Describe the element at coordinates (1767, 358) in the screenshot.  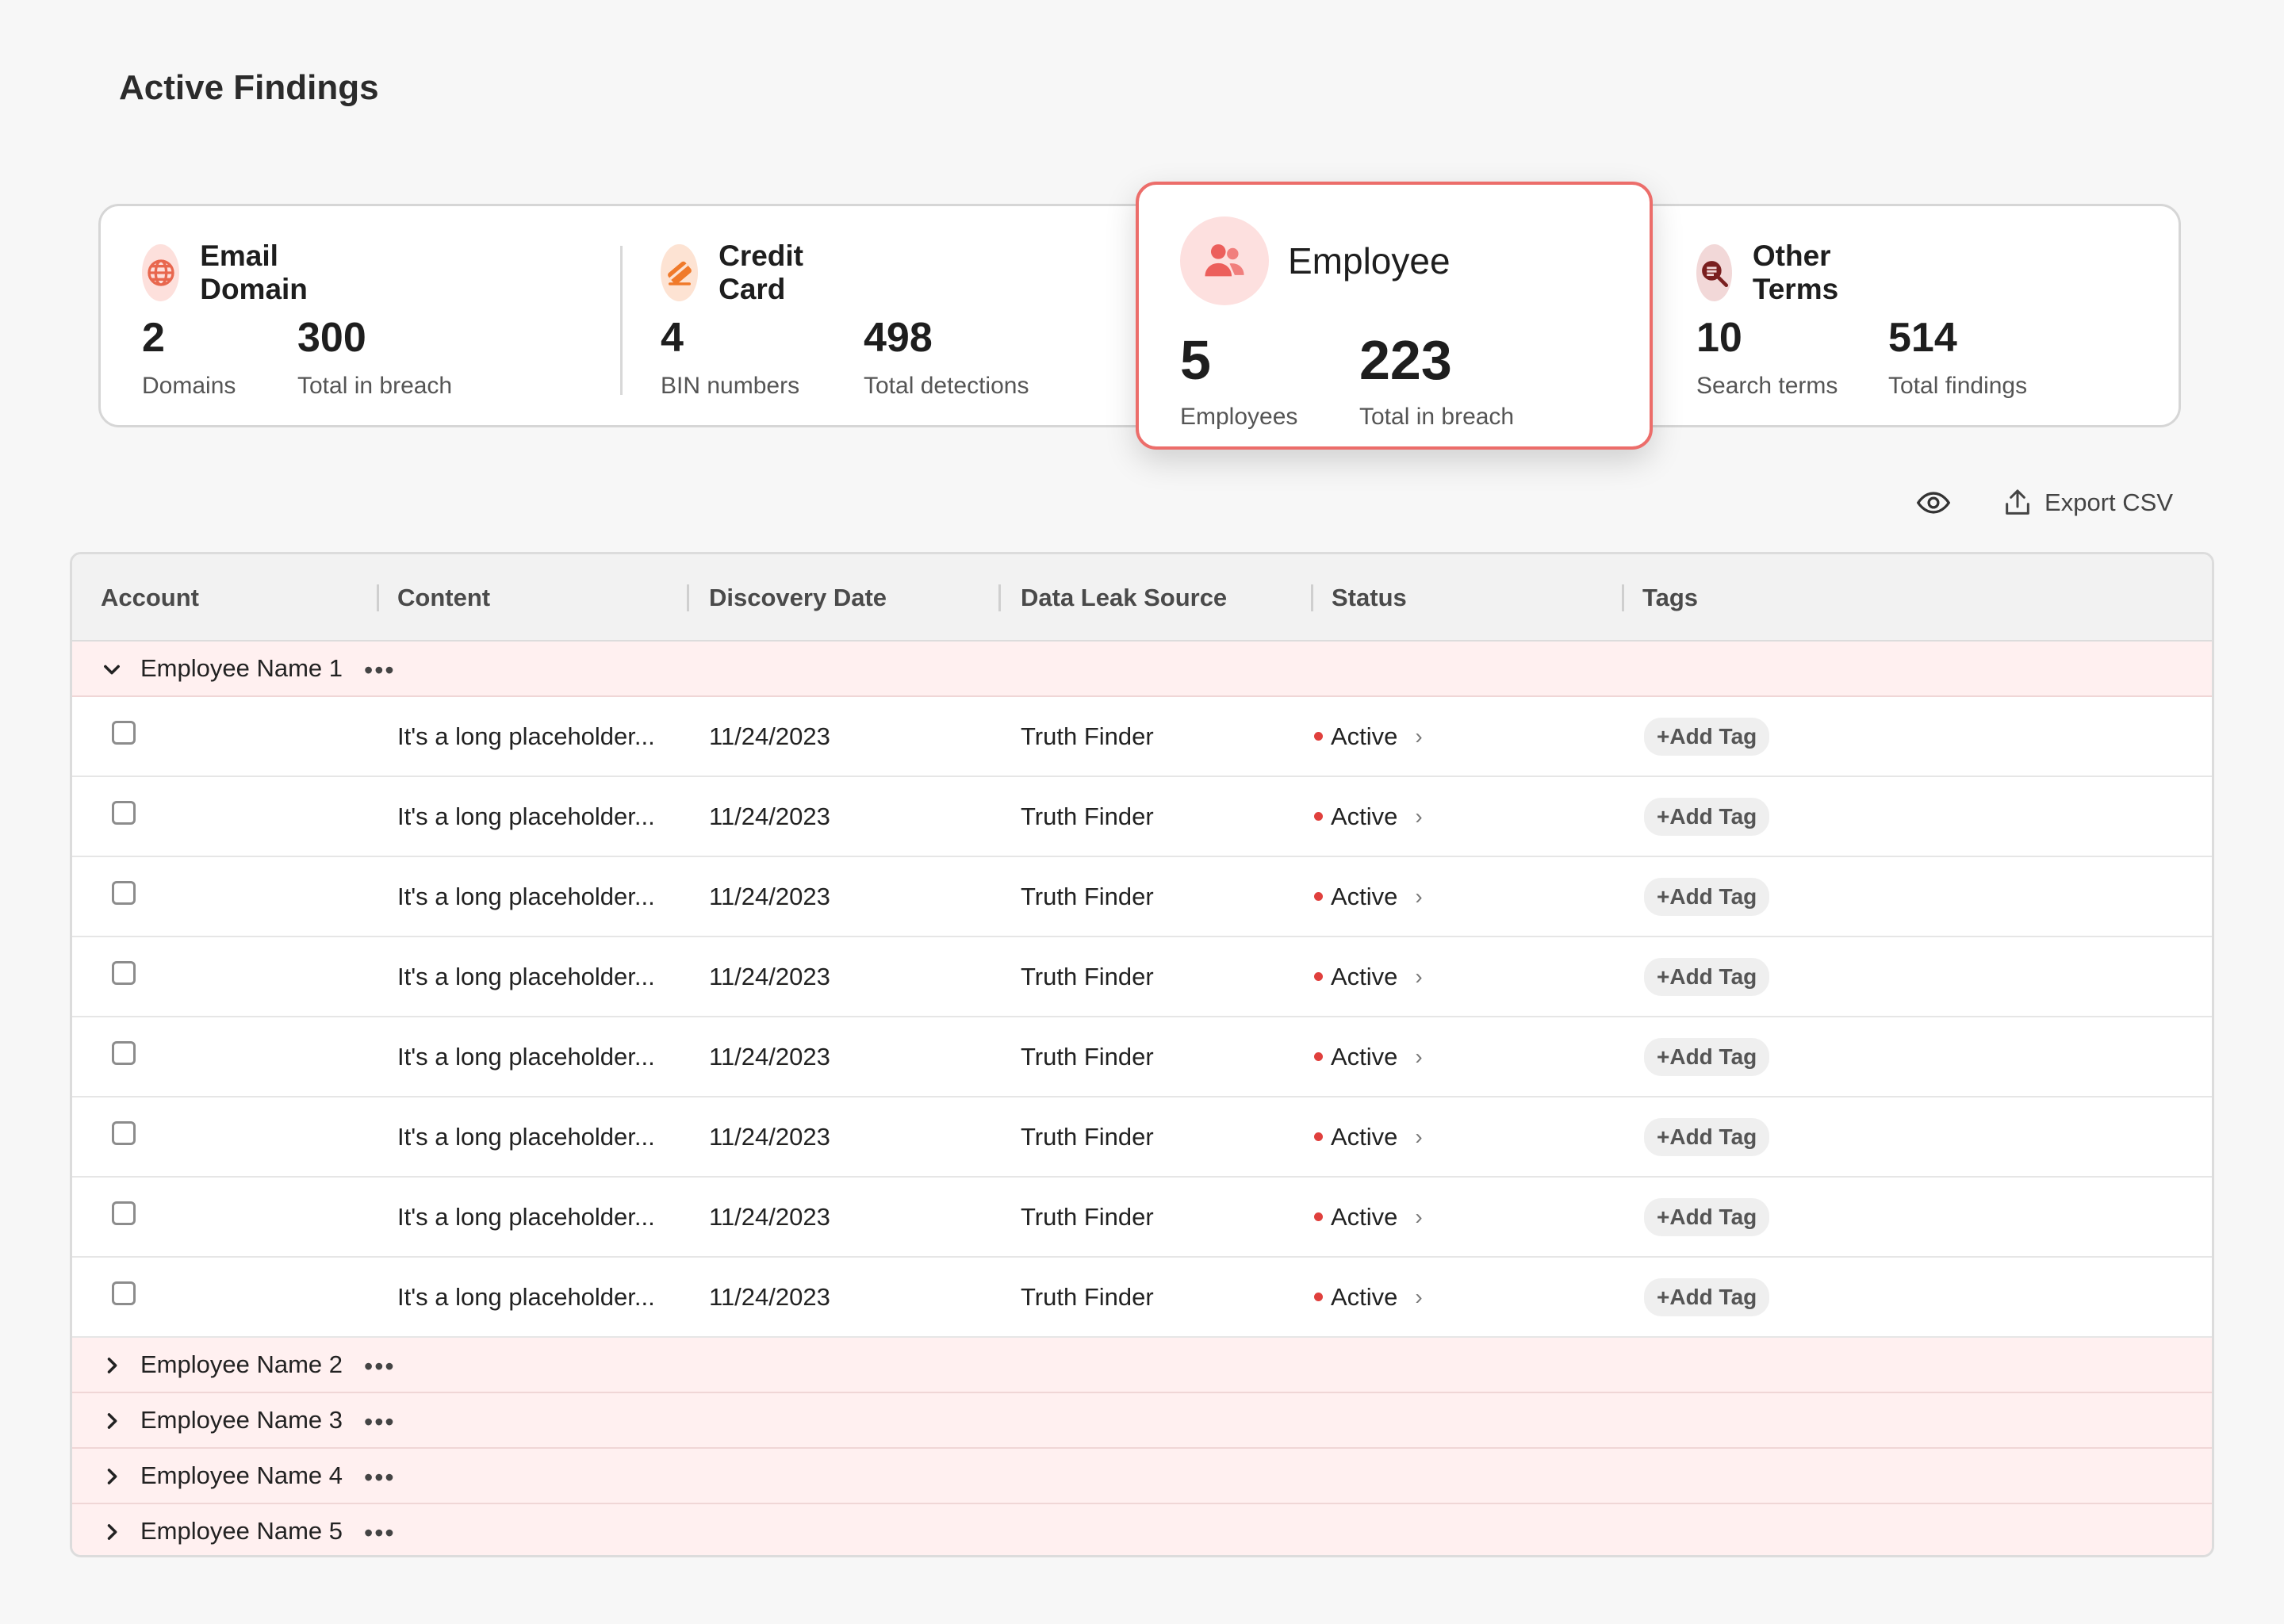
I see `stat-search-terms: 10 Search terms` at that location.